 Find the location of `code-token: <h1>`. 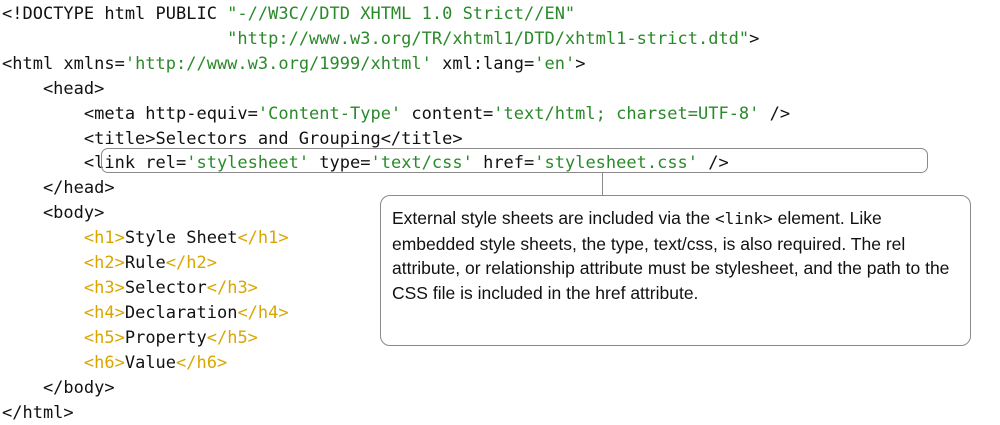

code-token: <h1> is located at coordinates (104, 238).